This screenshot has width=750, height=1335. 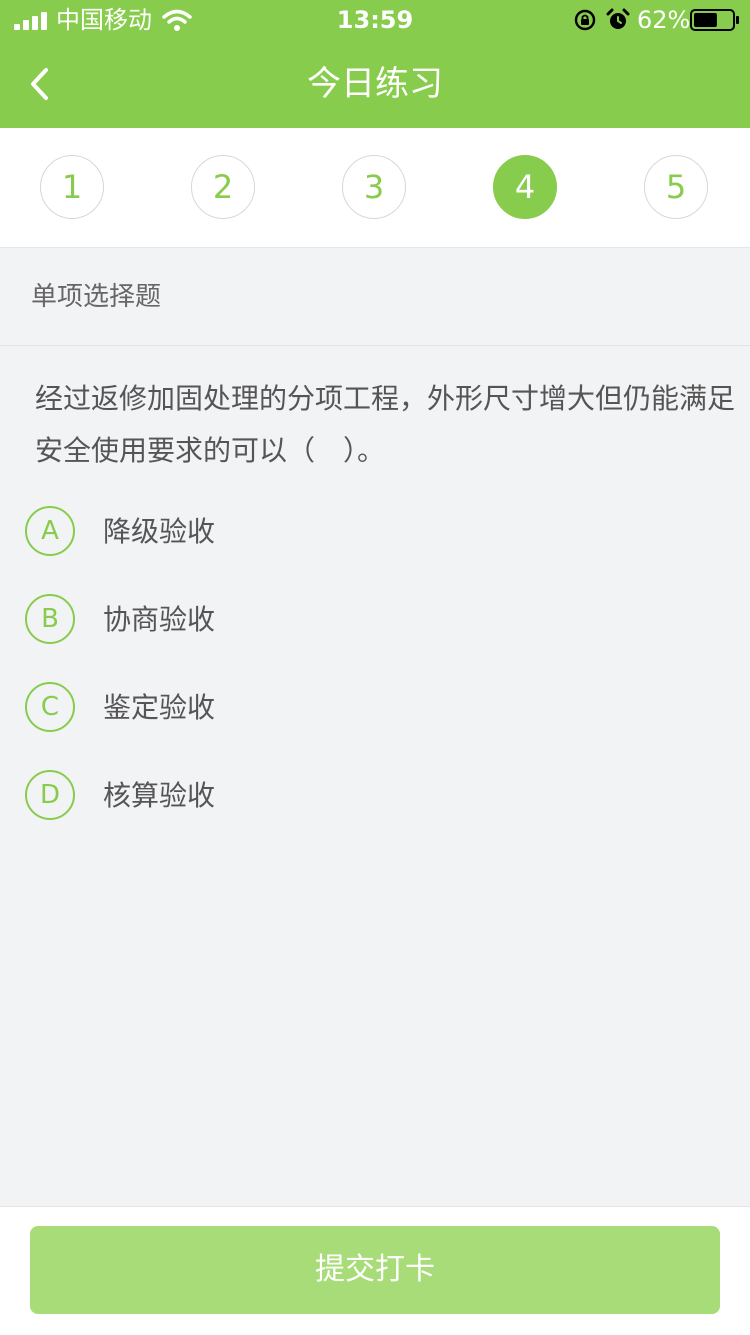 What do you see at coordinates (50, 531) in the screenshot?
I see `option-letter: A` at bounding box center [50, 531].